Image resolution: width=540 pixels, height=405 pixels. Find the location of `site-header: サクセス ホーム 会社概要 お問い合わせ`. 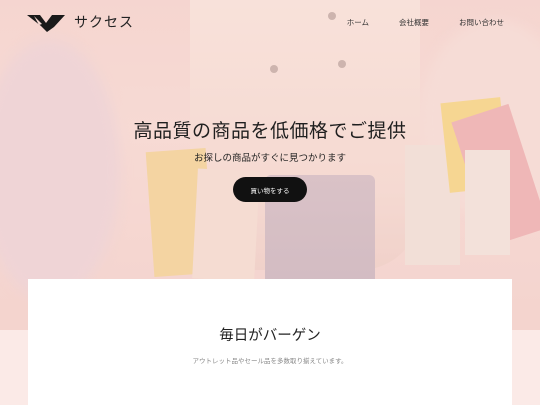

site-header: サクセス ホーム 会社概要 お問い合わせ is located at coordinates (270, 22).